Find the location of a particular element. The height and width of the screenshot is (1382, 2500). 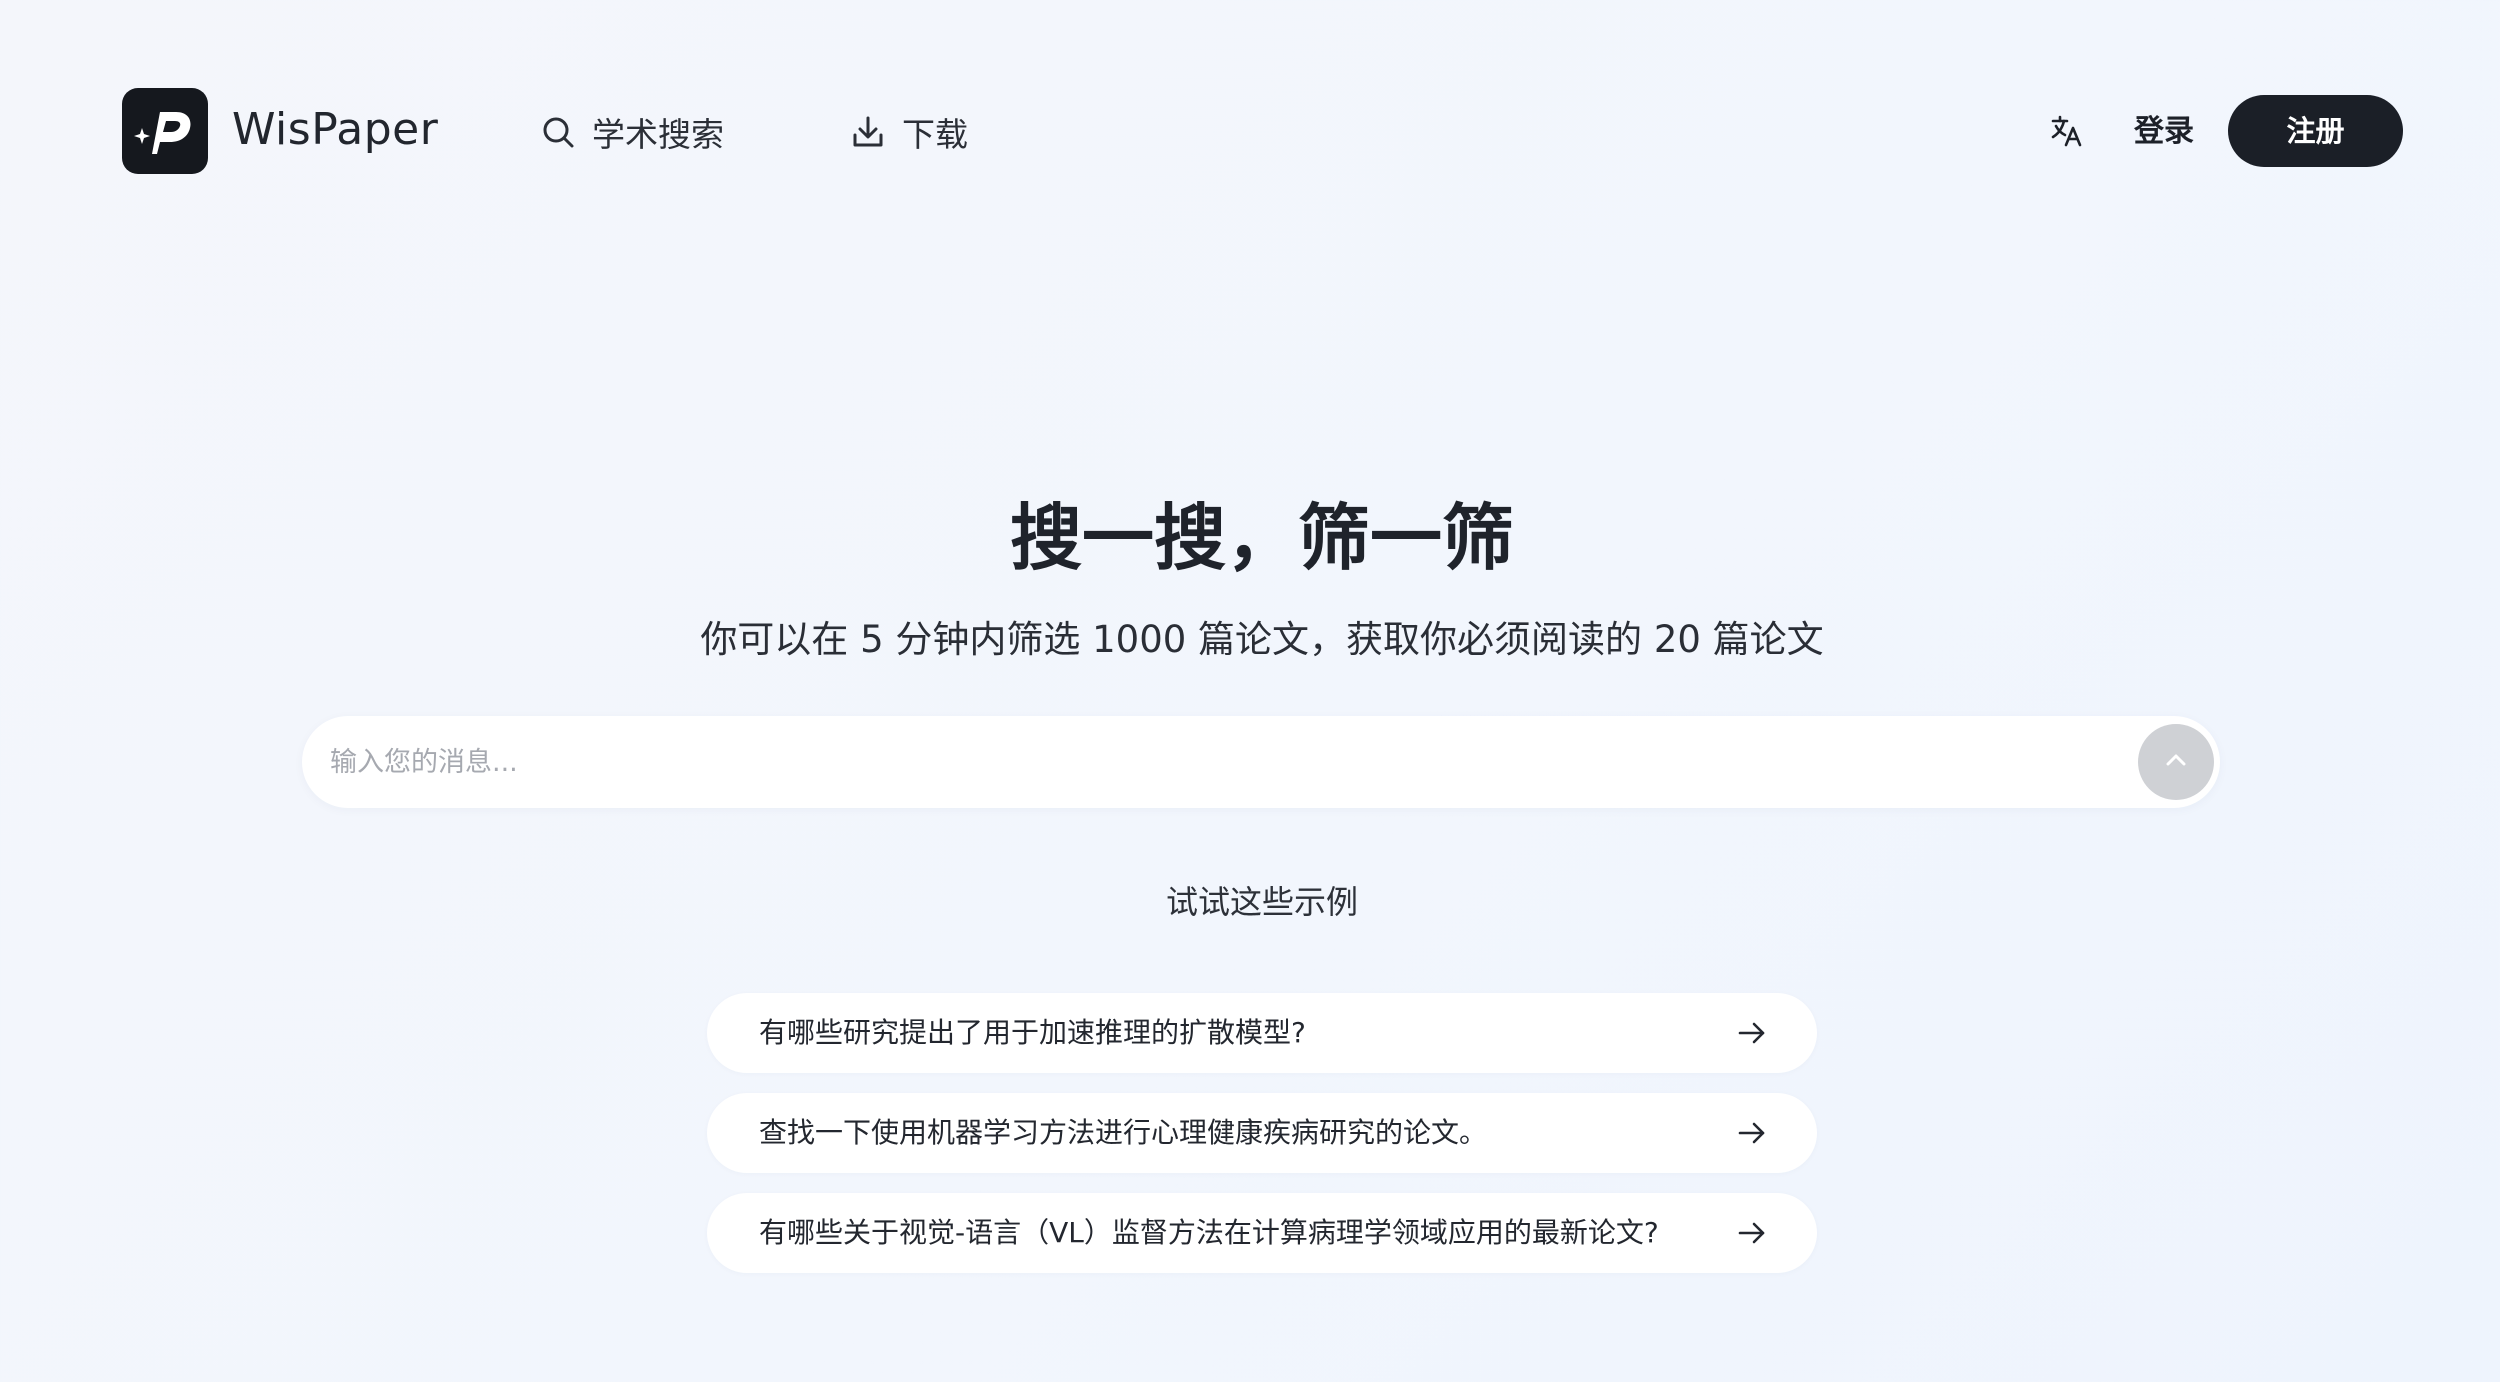

nav-download: 下载 is located at coordinates (909, 132).